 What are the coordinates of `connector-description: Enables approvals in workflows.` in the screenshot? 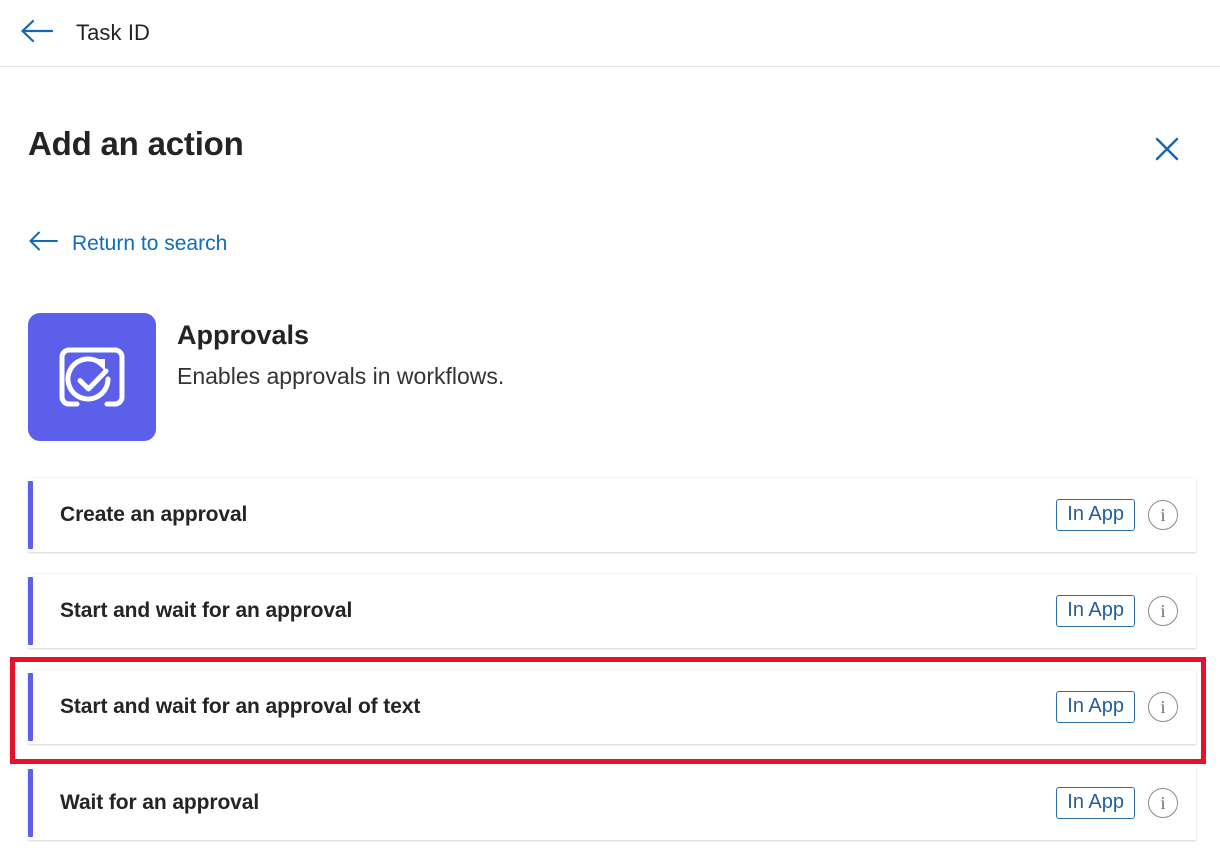 It's located at (341, 375).